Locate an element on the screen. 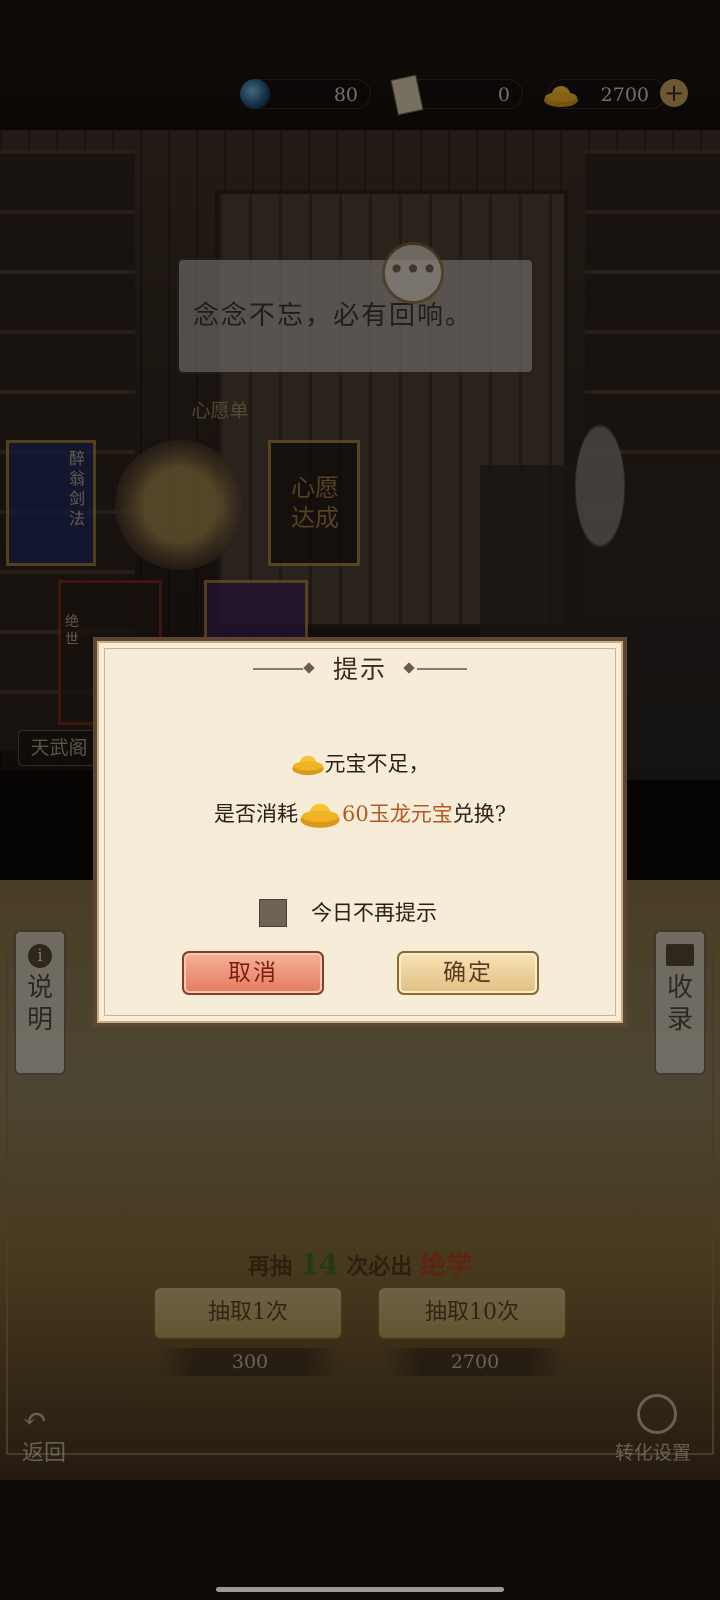  dialog-message-line1: 元宝不足， is located at coordinates (360, 763).